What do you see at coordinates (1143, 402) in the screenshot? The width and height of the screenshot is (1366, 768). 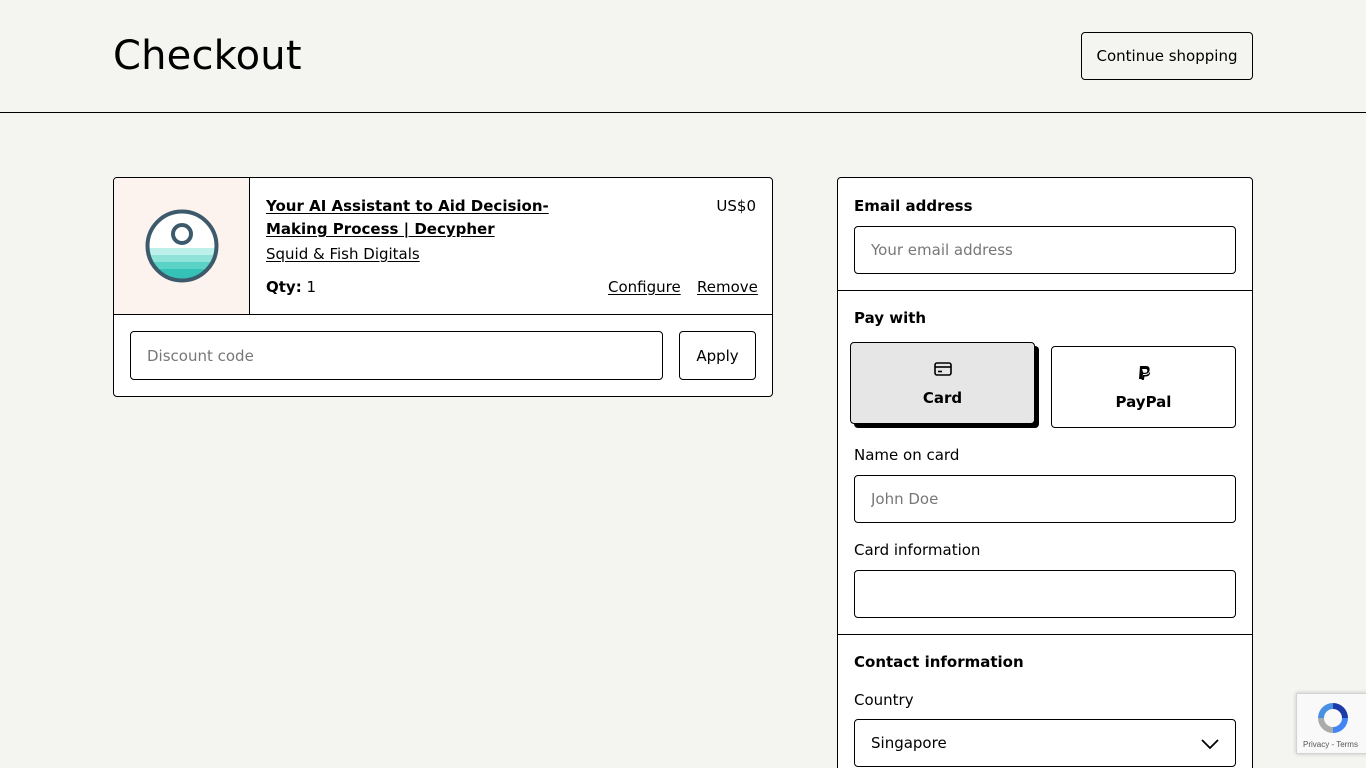 I see `pay-method-label: PayPal` at bounding box center [1143, 402].